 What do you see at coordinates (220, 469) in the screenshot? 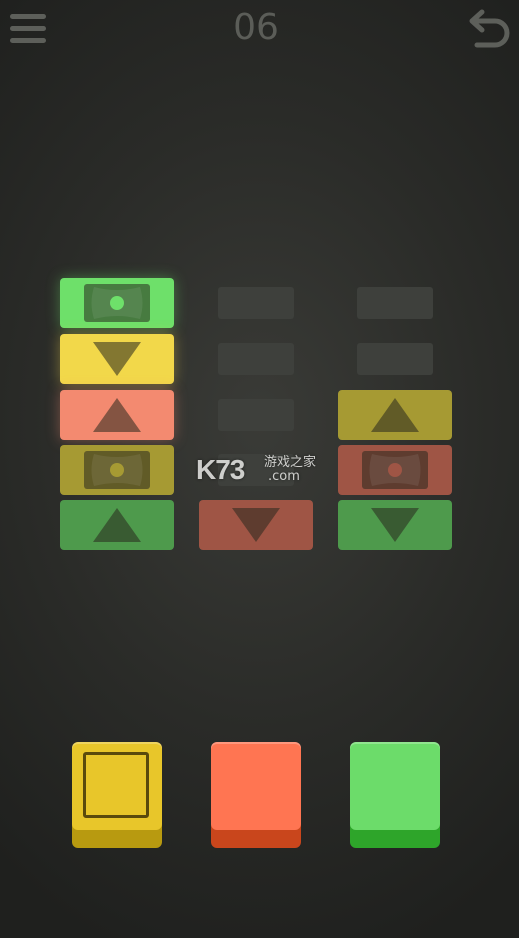
I see `watermark-brand: K73` at bounding box center [220, 469].